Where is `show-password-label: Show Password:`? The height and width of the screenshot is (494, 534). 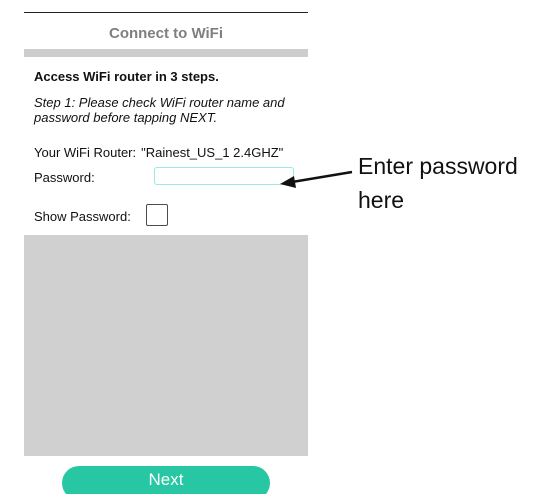
show-password-label: Show Password: is located at coordinates (82, 216).